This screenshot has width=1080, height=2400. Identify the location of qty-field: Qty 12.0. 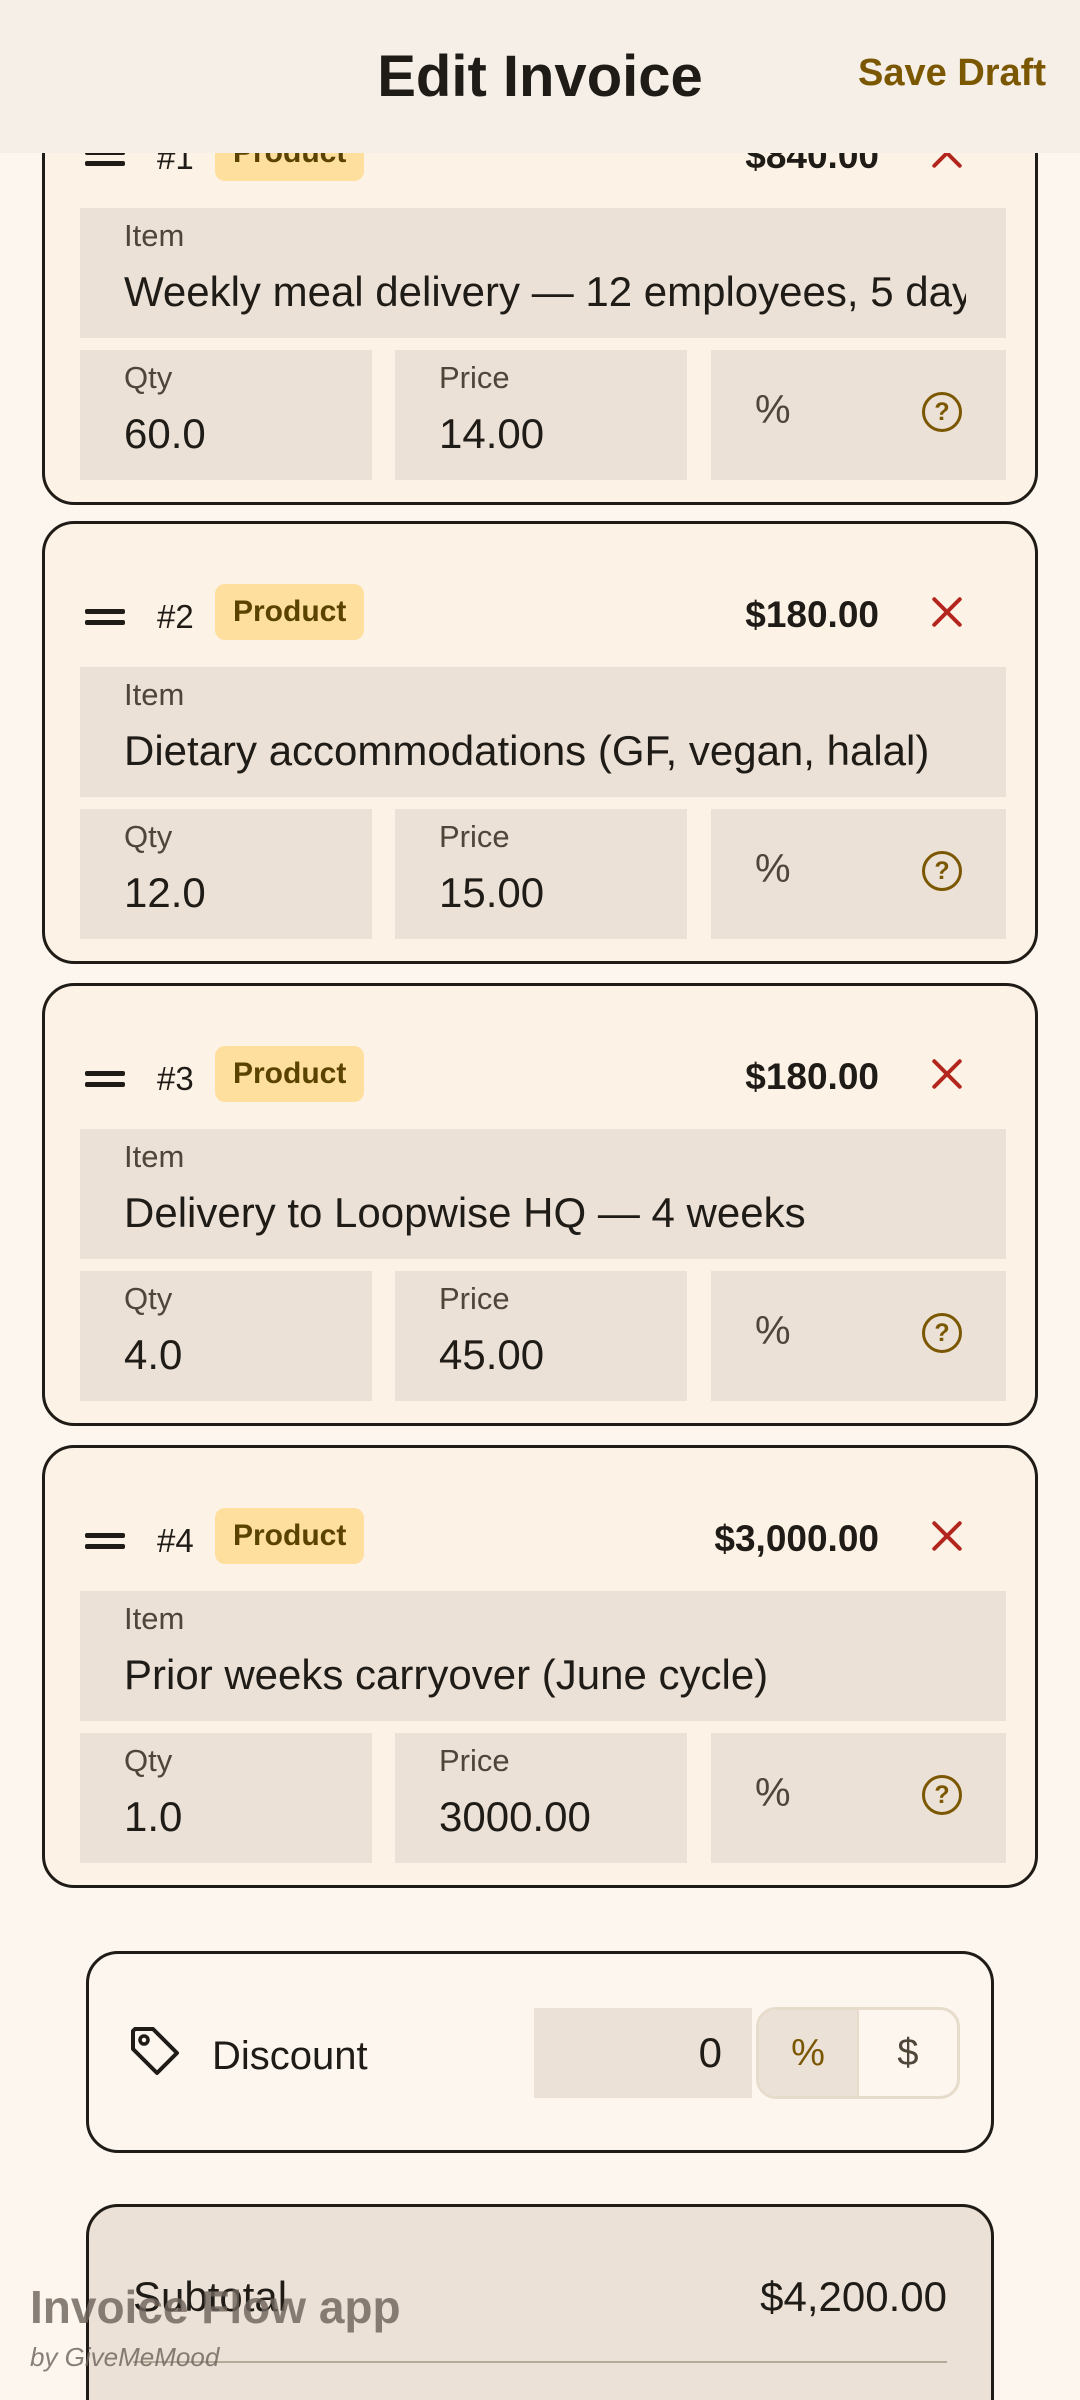
(226, 874).